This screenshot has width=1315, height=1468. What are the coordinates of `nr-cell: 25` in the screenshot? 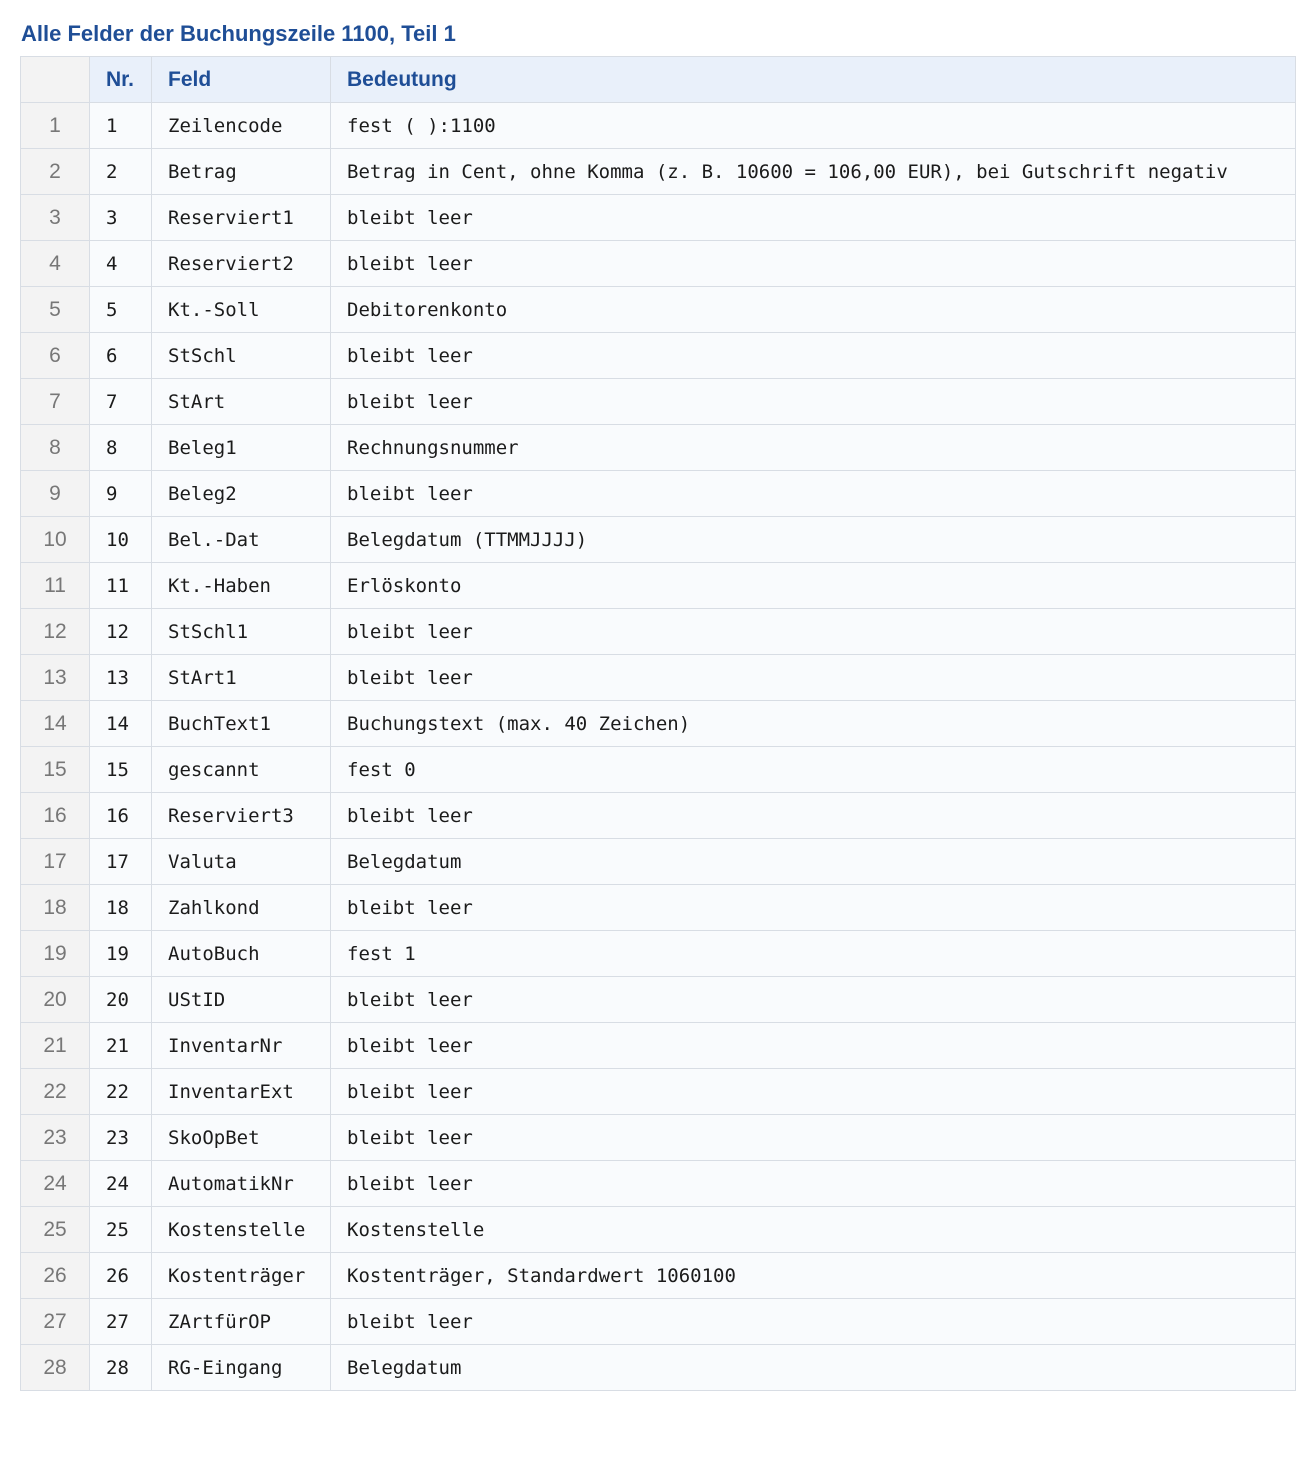 It's located at (120, 1229).